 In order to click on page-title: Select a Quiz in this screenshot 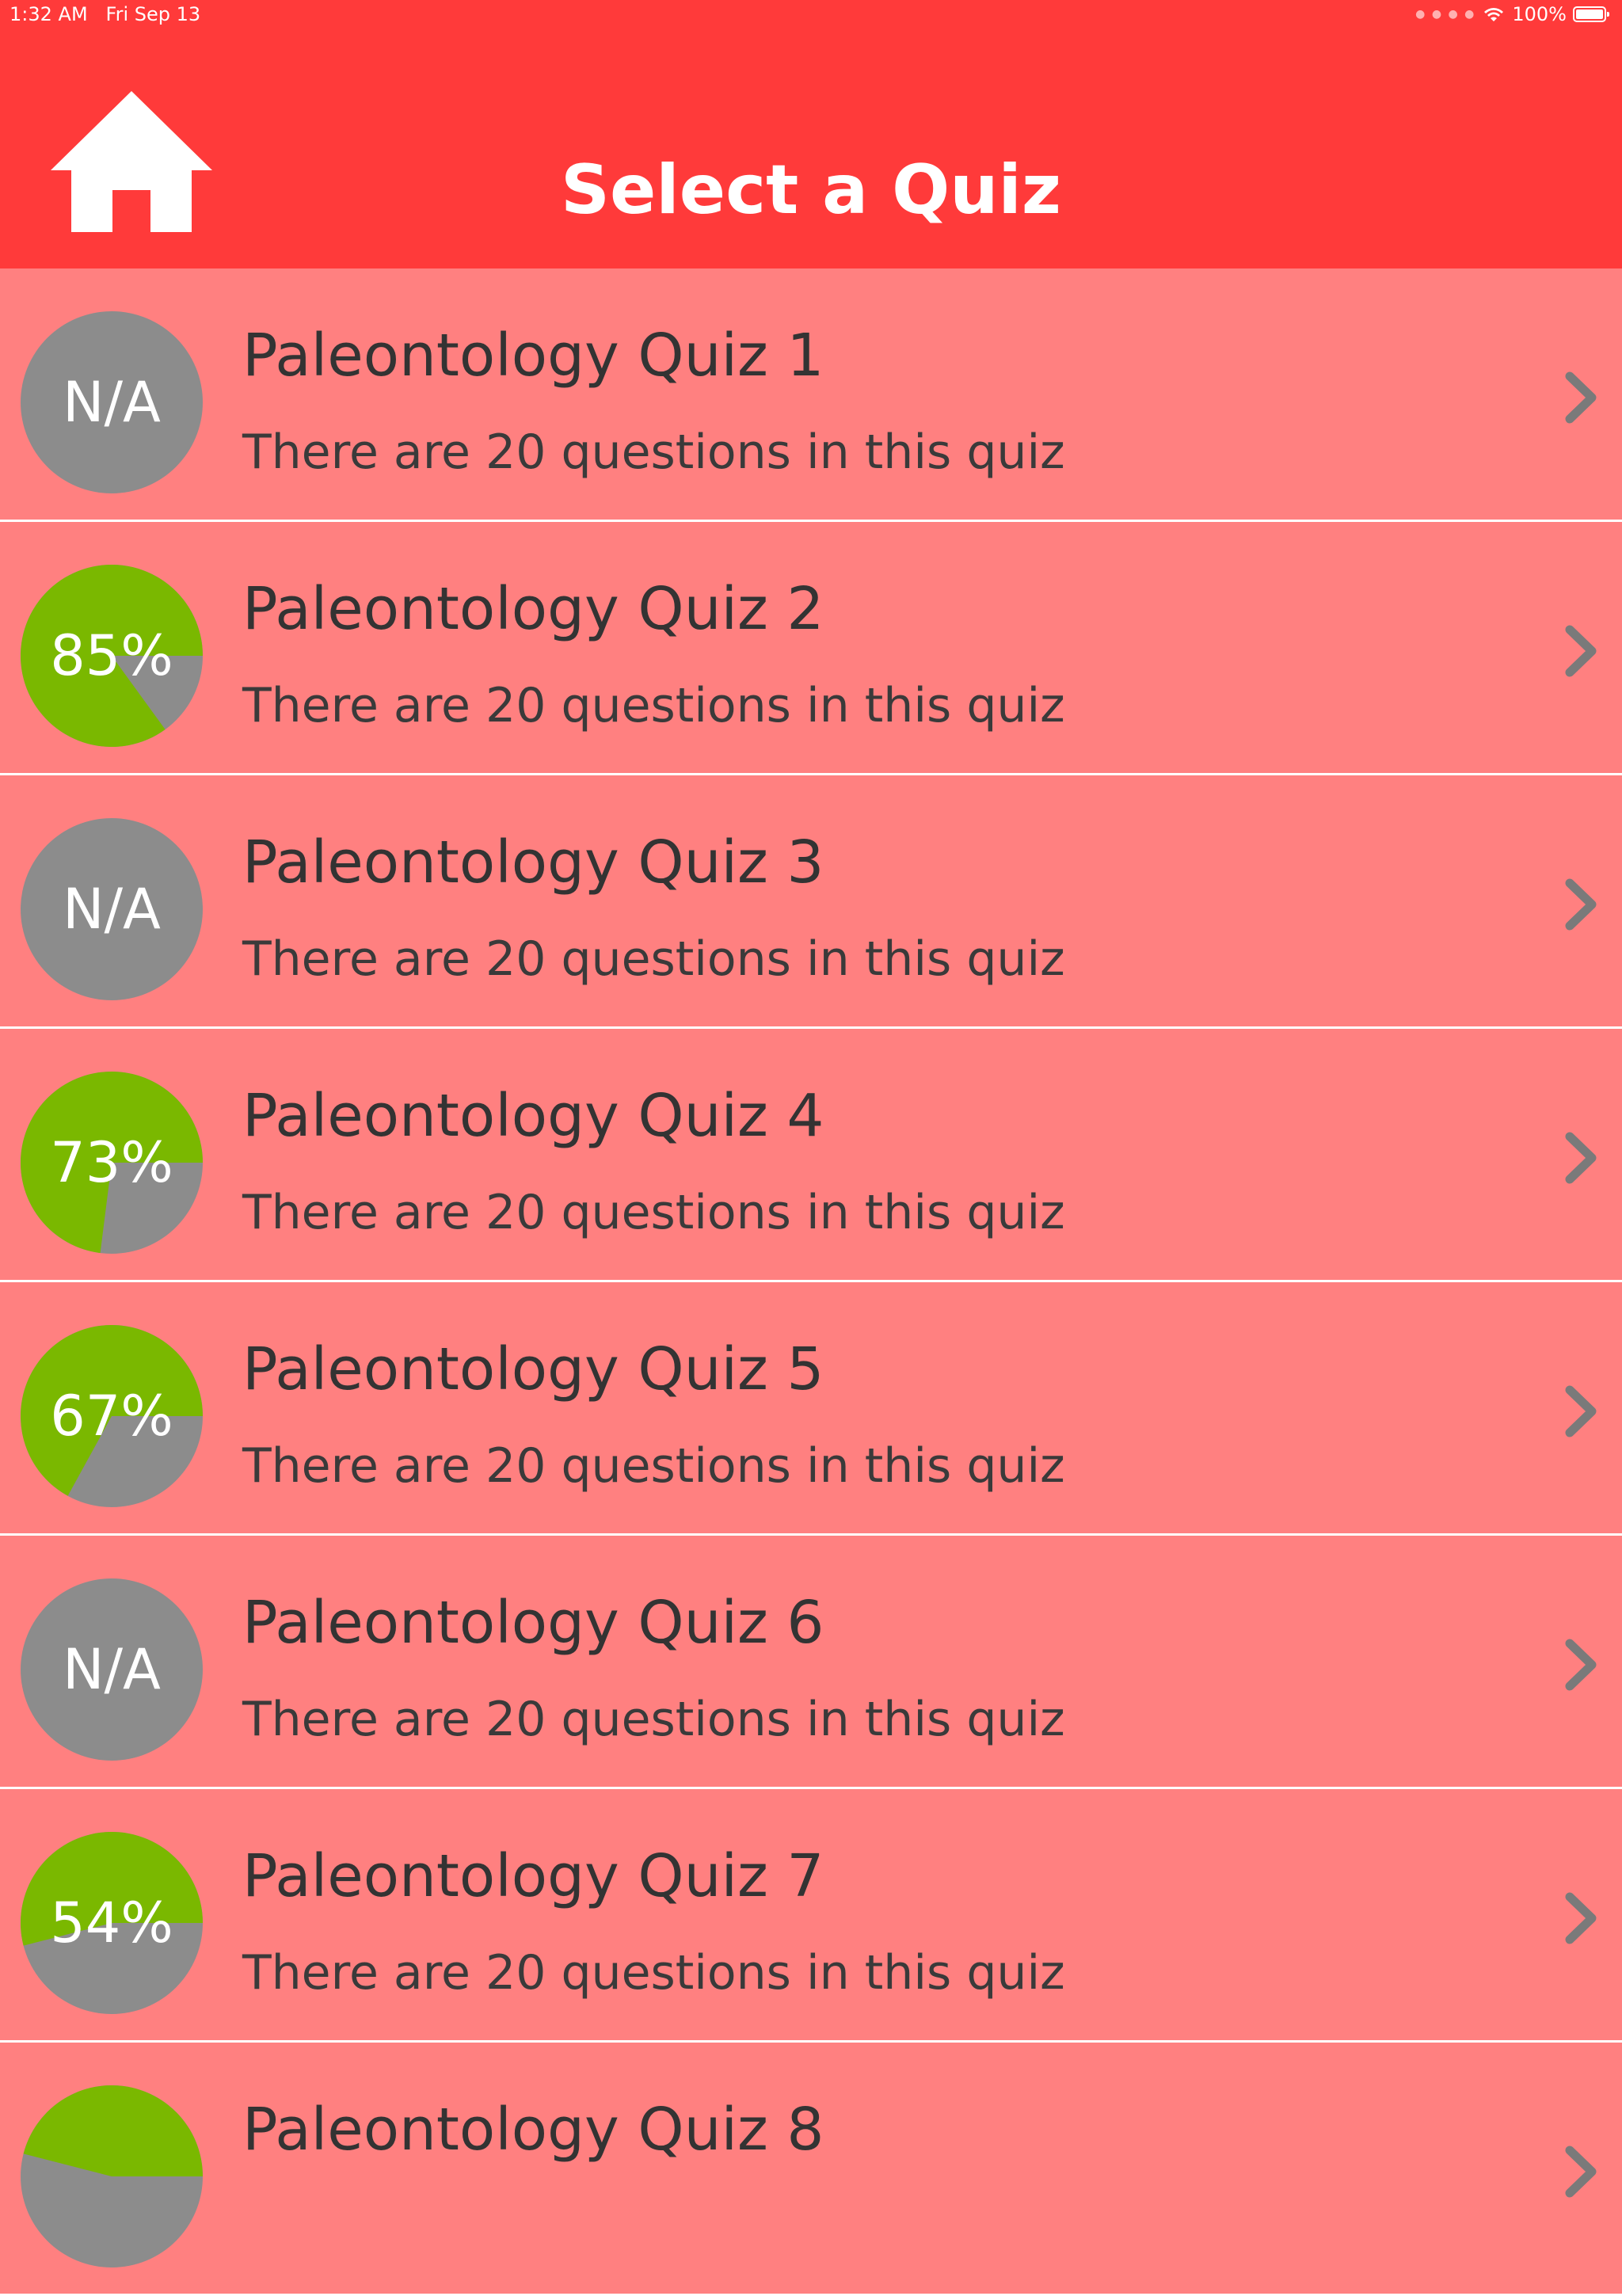, I will do `click(811, 190)`.